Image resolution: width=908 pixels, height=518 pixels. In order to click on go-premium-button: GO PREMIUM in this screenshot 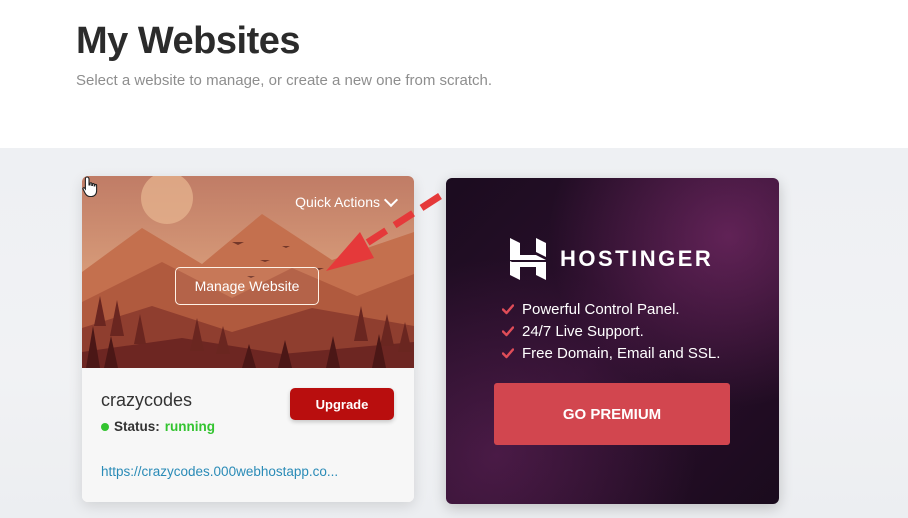, I will do `click(612, 414)`.